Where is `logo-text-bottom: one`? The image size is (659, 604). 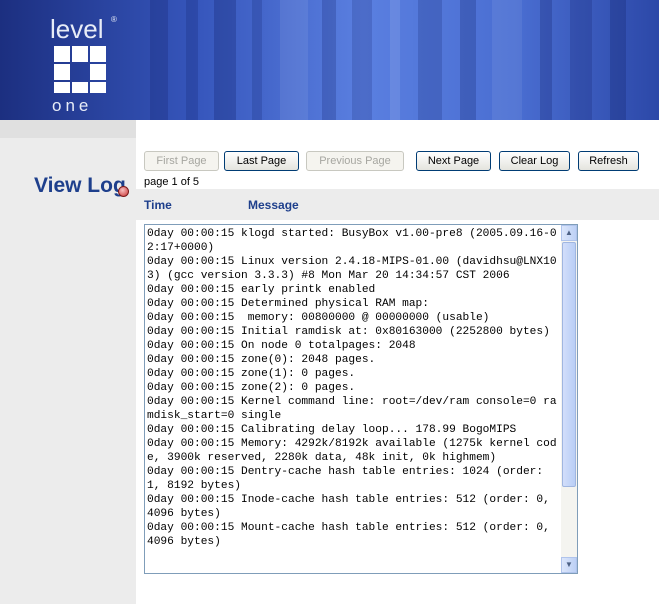
logo-text-bottom: one is located at coordinates (72, 105).